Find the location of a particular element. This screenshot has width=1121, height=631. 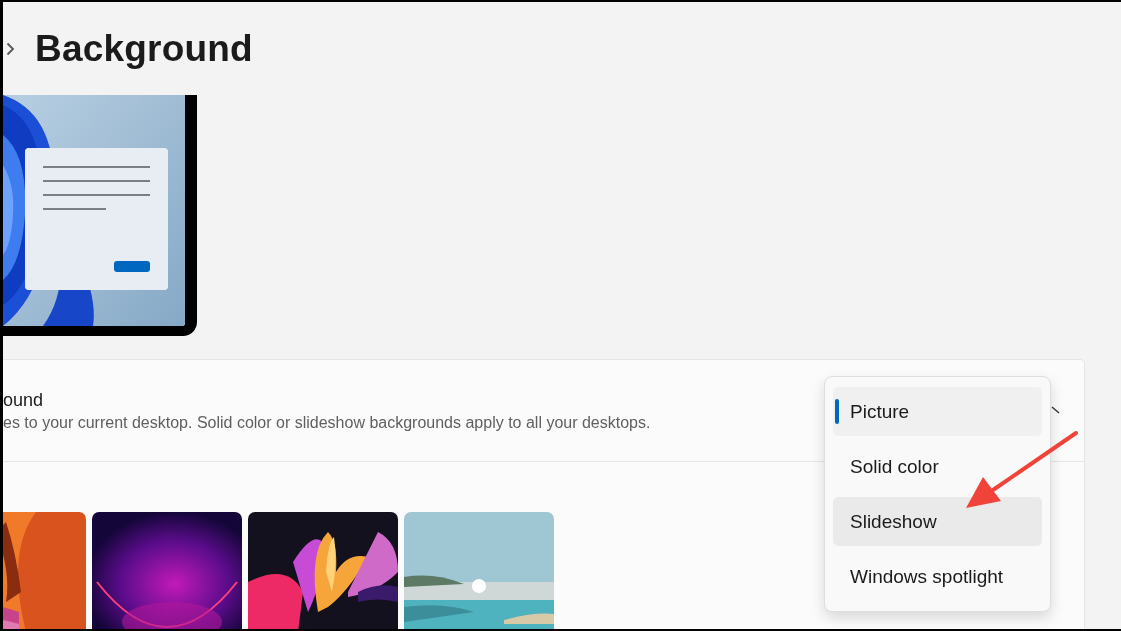

dropdown-option: Windows spotlight is located at coordinates (937, 576).